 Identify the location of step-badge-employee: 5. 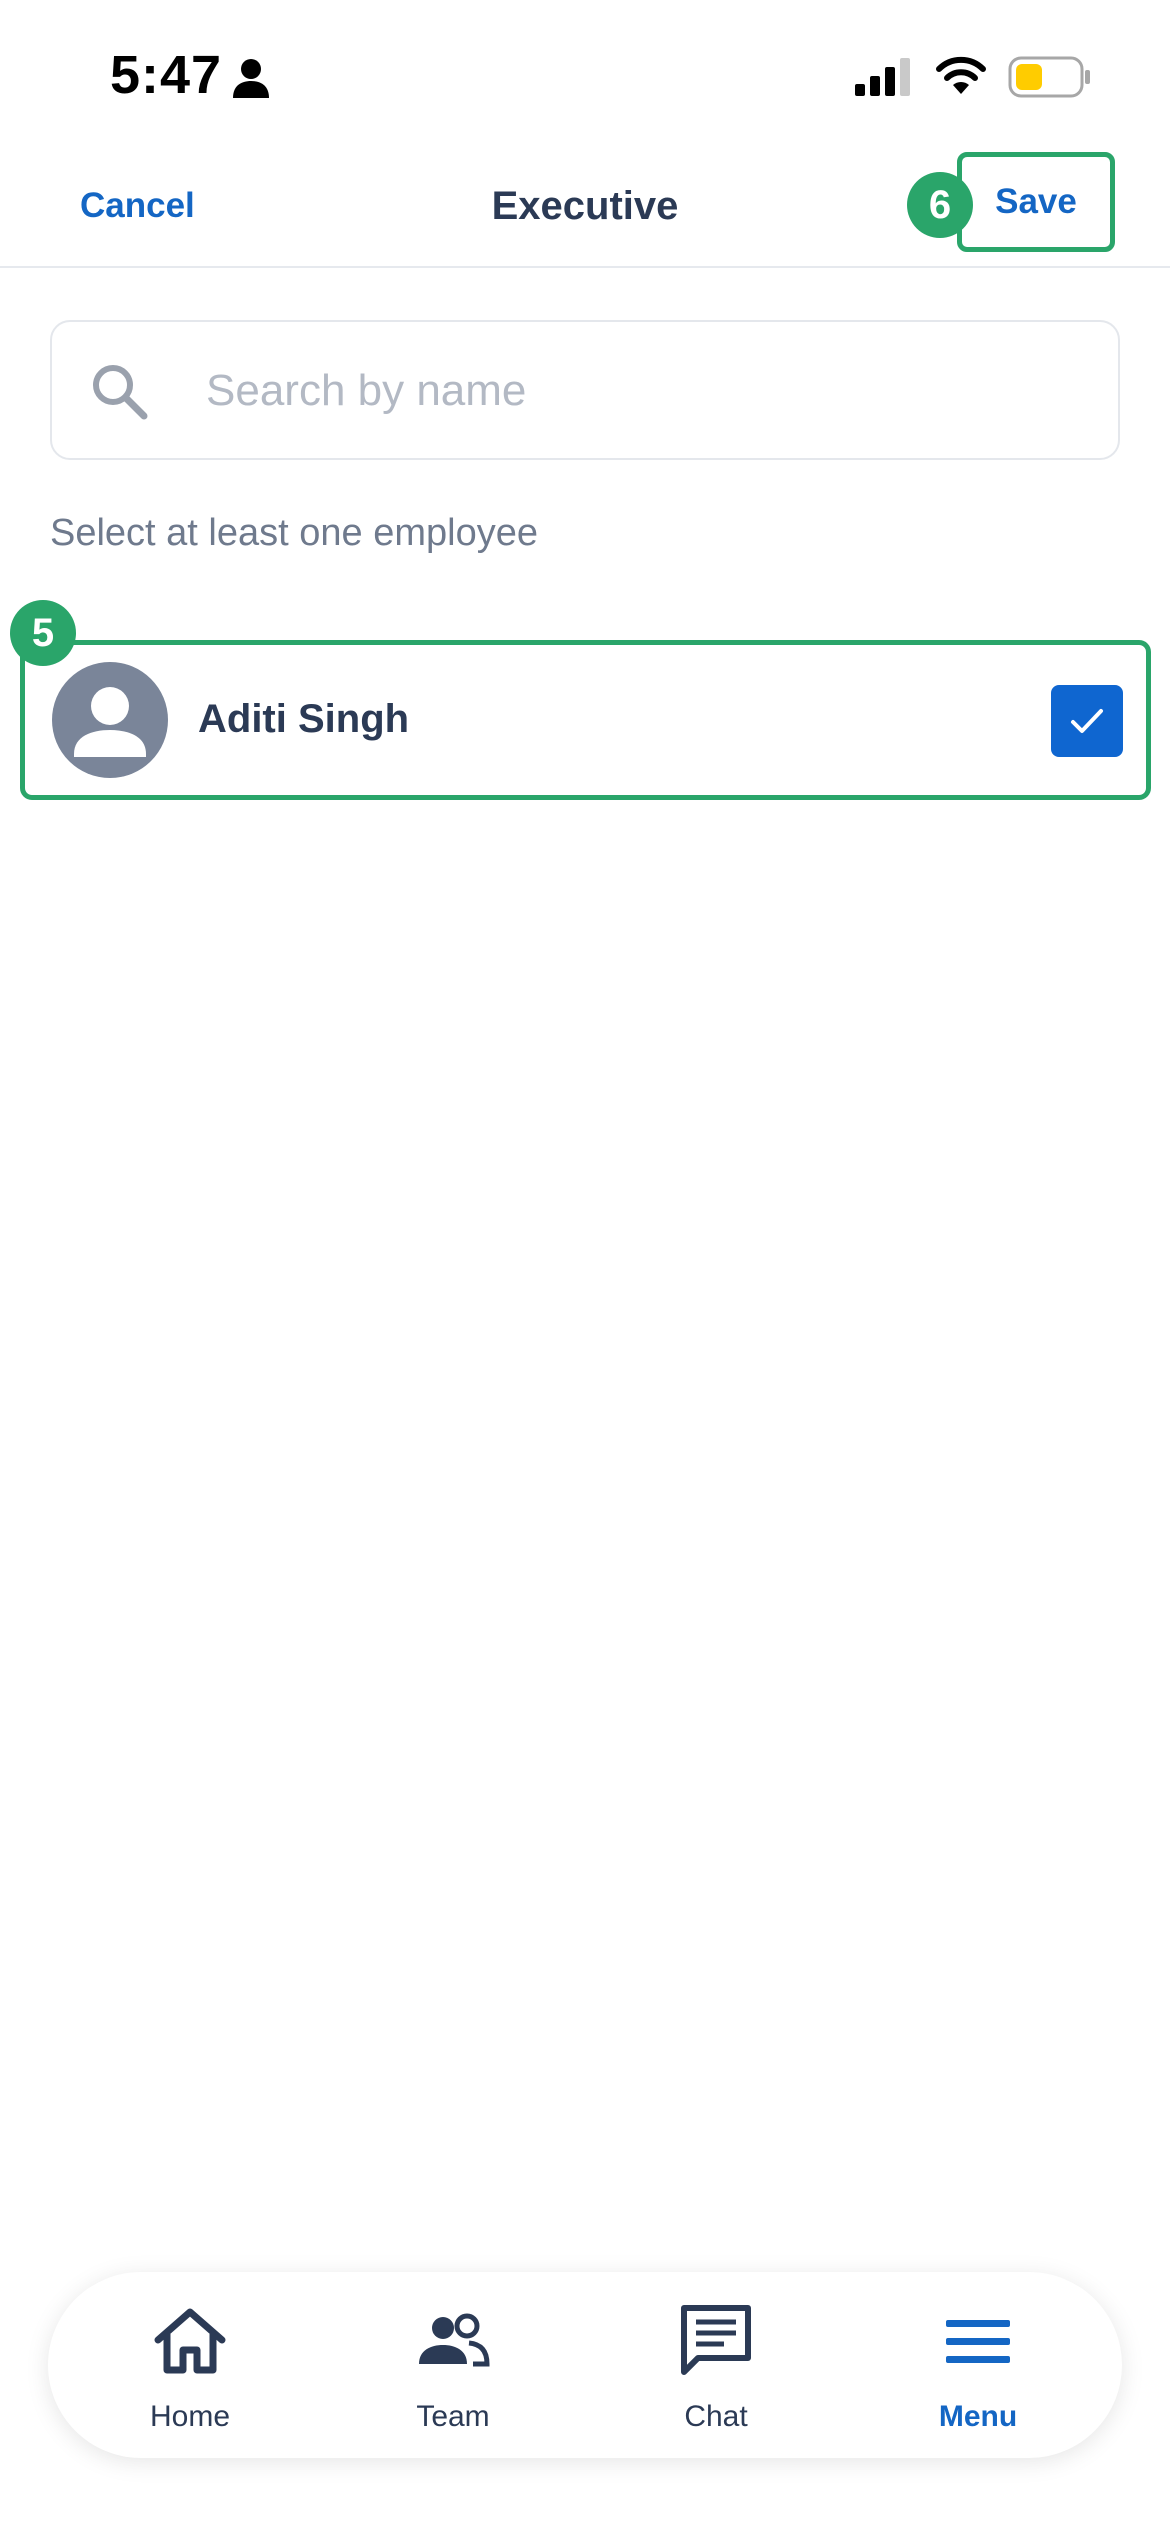
(43, 633).